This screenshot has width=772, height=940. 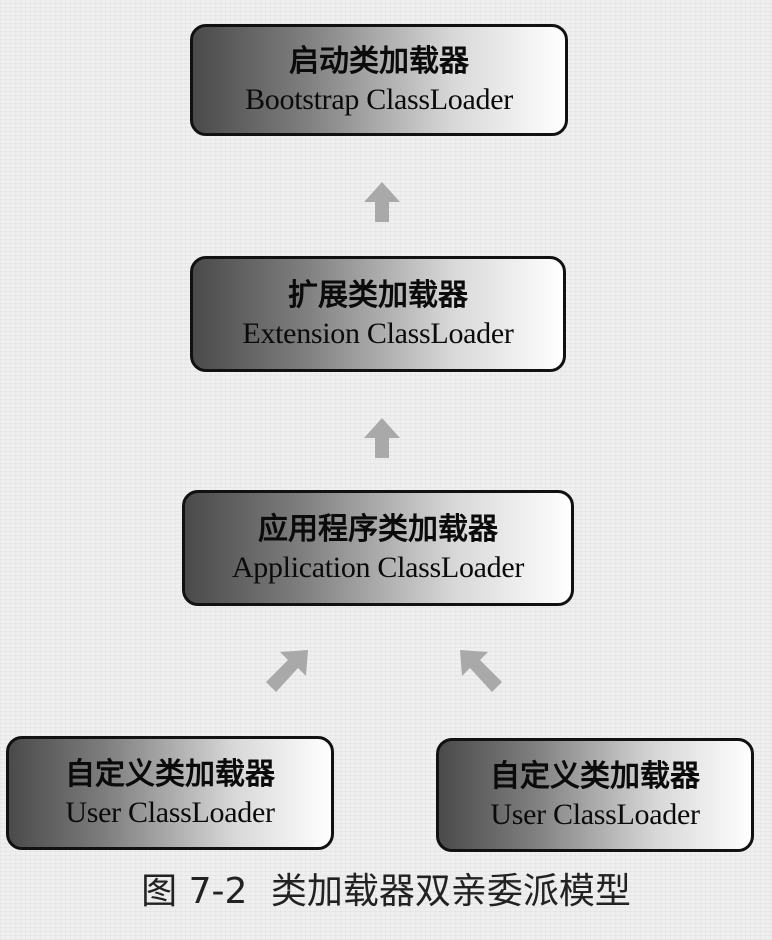 I want to click on extension-classloader-zh: 扩展类加载器, so click(x=378, y=295).